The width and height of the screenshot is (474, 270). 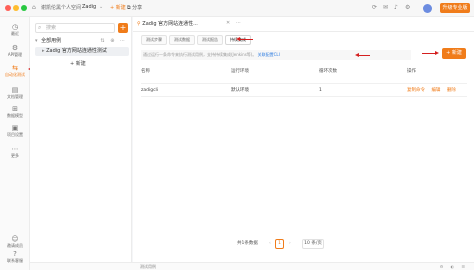 What do you see at coordinates (374, 8) in the screenshot?
I see `sync-icon: ⟳` at bounding box center [374, 8].